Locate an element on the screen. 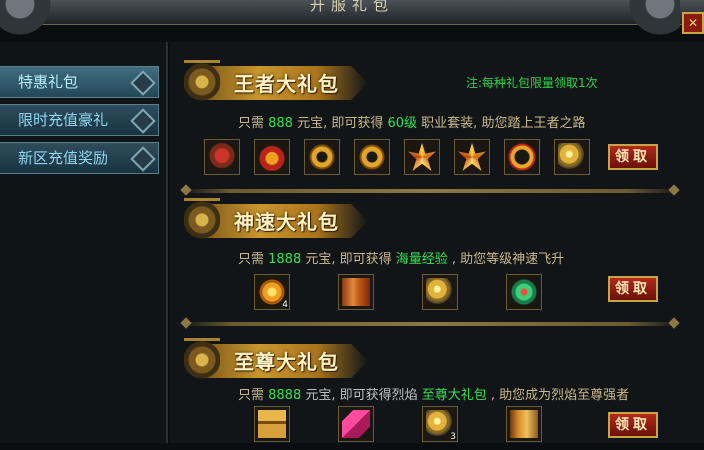 The width and height of the screenshot is (704, 450). pack-description: 只需 8888 元宝, 即可获得烈焰 至尊大礼包 , 助您成为烈焰至尊强者 is located at coordinates (434, 395).